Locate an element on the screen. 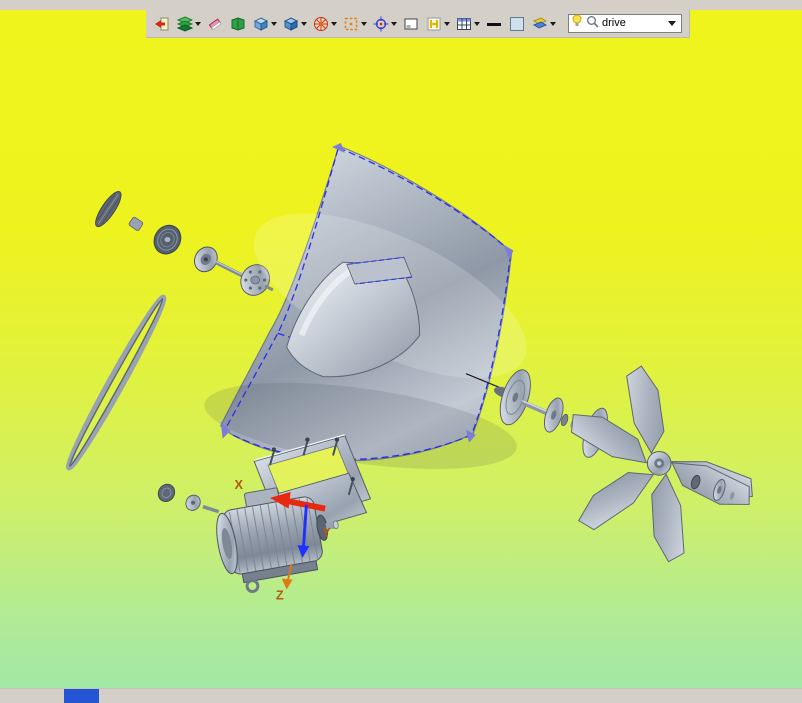 The height and width of the screenshot is (703, 802). display-style-icon is located at coordinates (540, 24).